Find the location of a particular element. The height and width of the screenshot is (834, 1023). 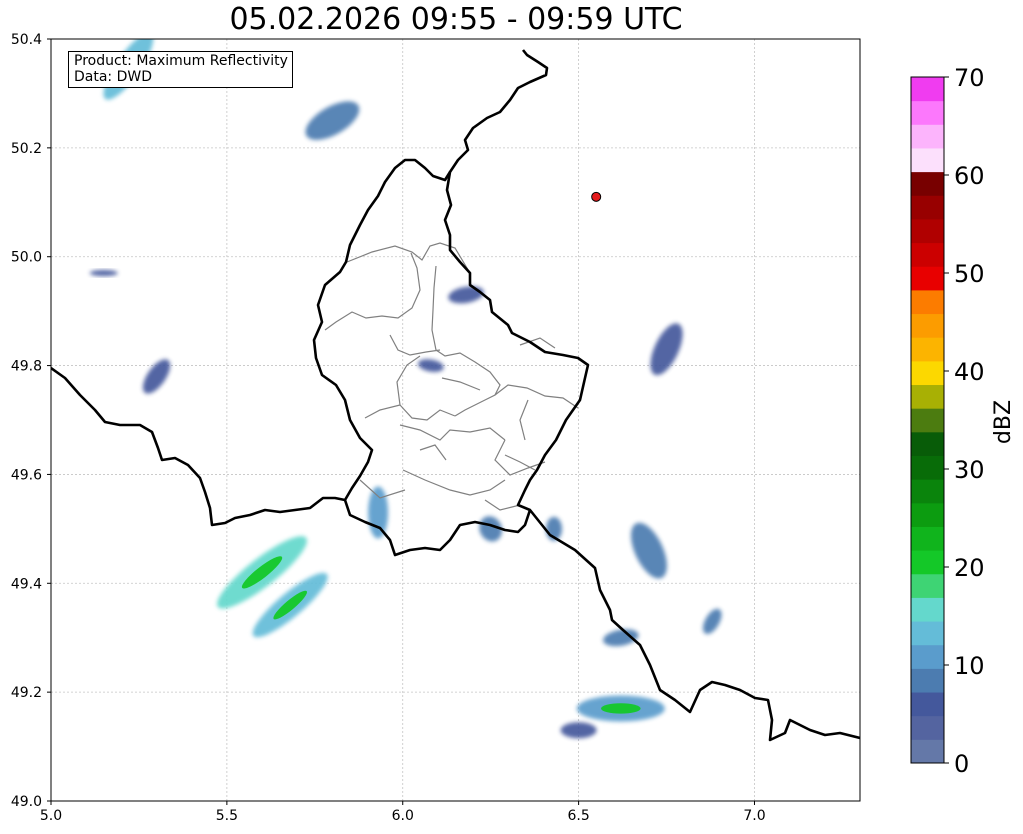

y-tick-label: 49.8 is located at coordinates (26, 367).